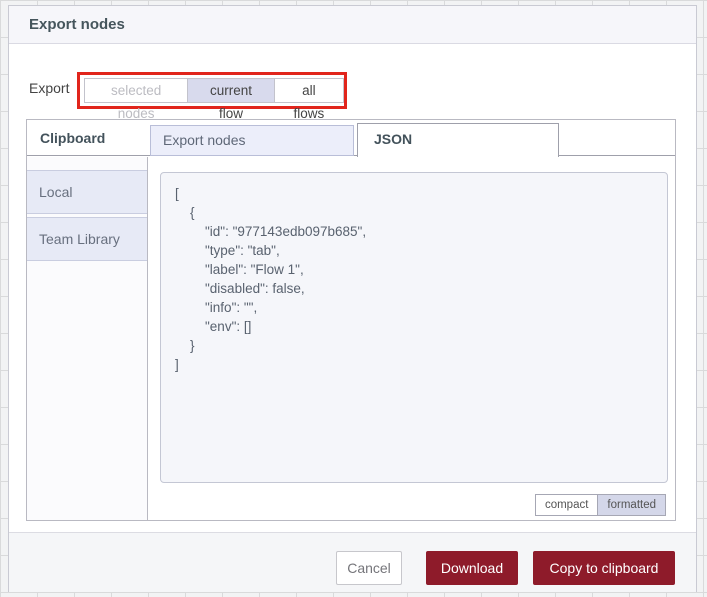 The height and width of the screenshot is (597, 707). Describe the element at coordinates (73, 138) in the screenshot. I see `clipboard-section-label: Clipboard` at that location.